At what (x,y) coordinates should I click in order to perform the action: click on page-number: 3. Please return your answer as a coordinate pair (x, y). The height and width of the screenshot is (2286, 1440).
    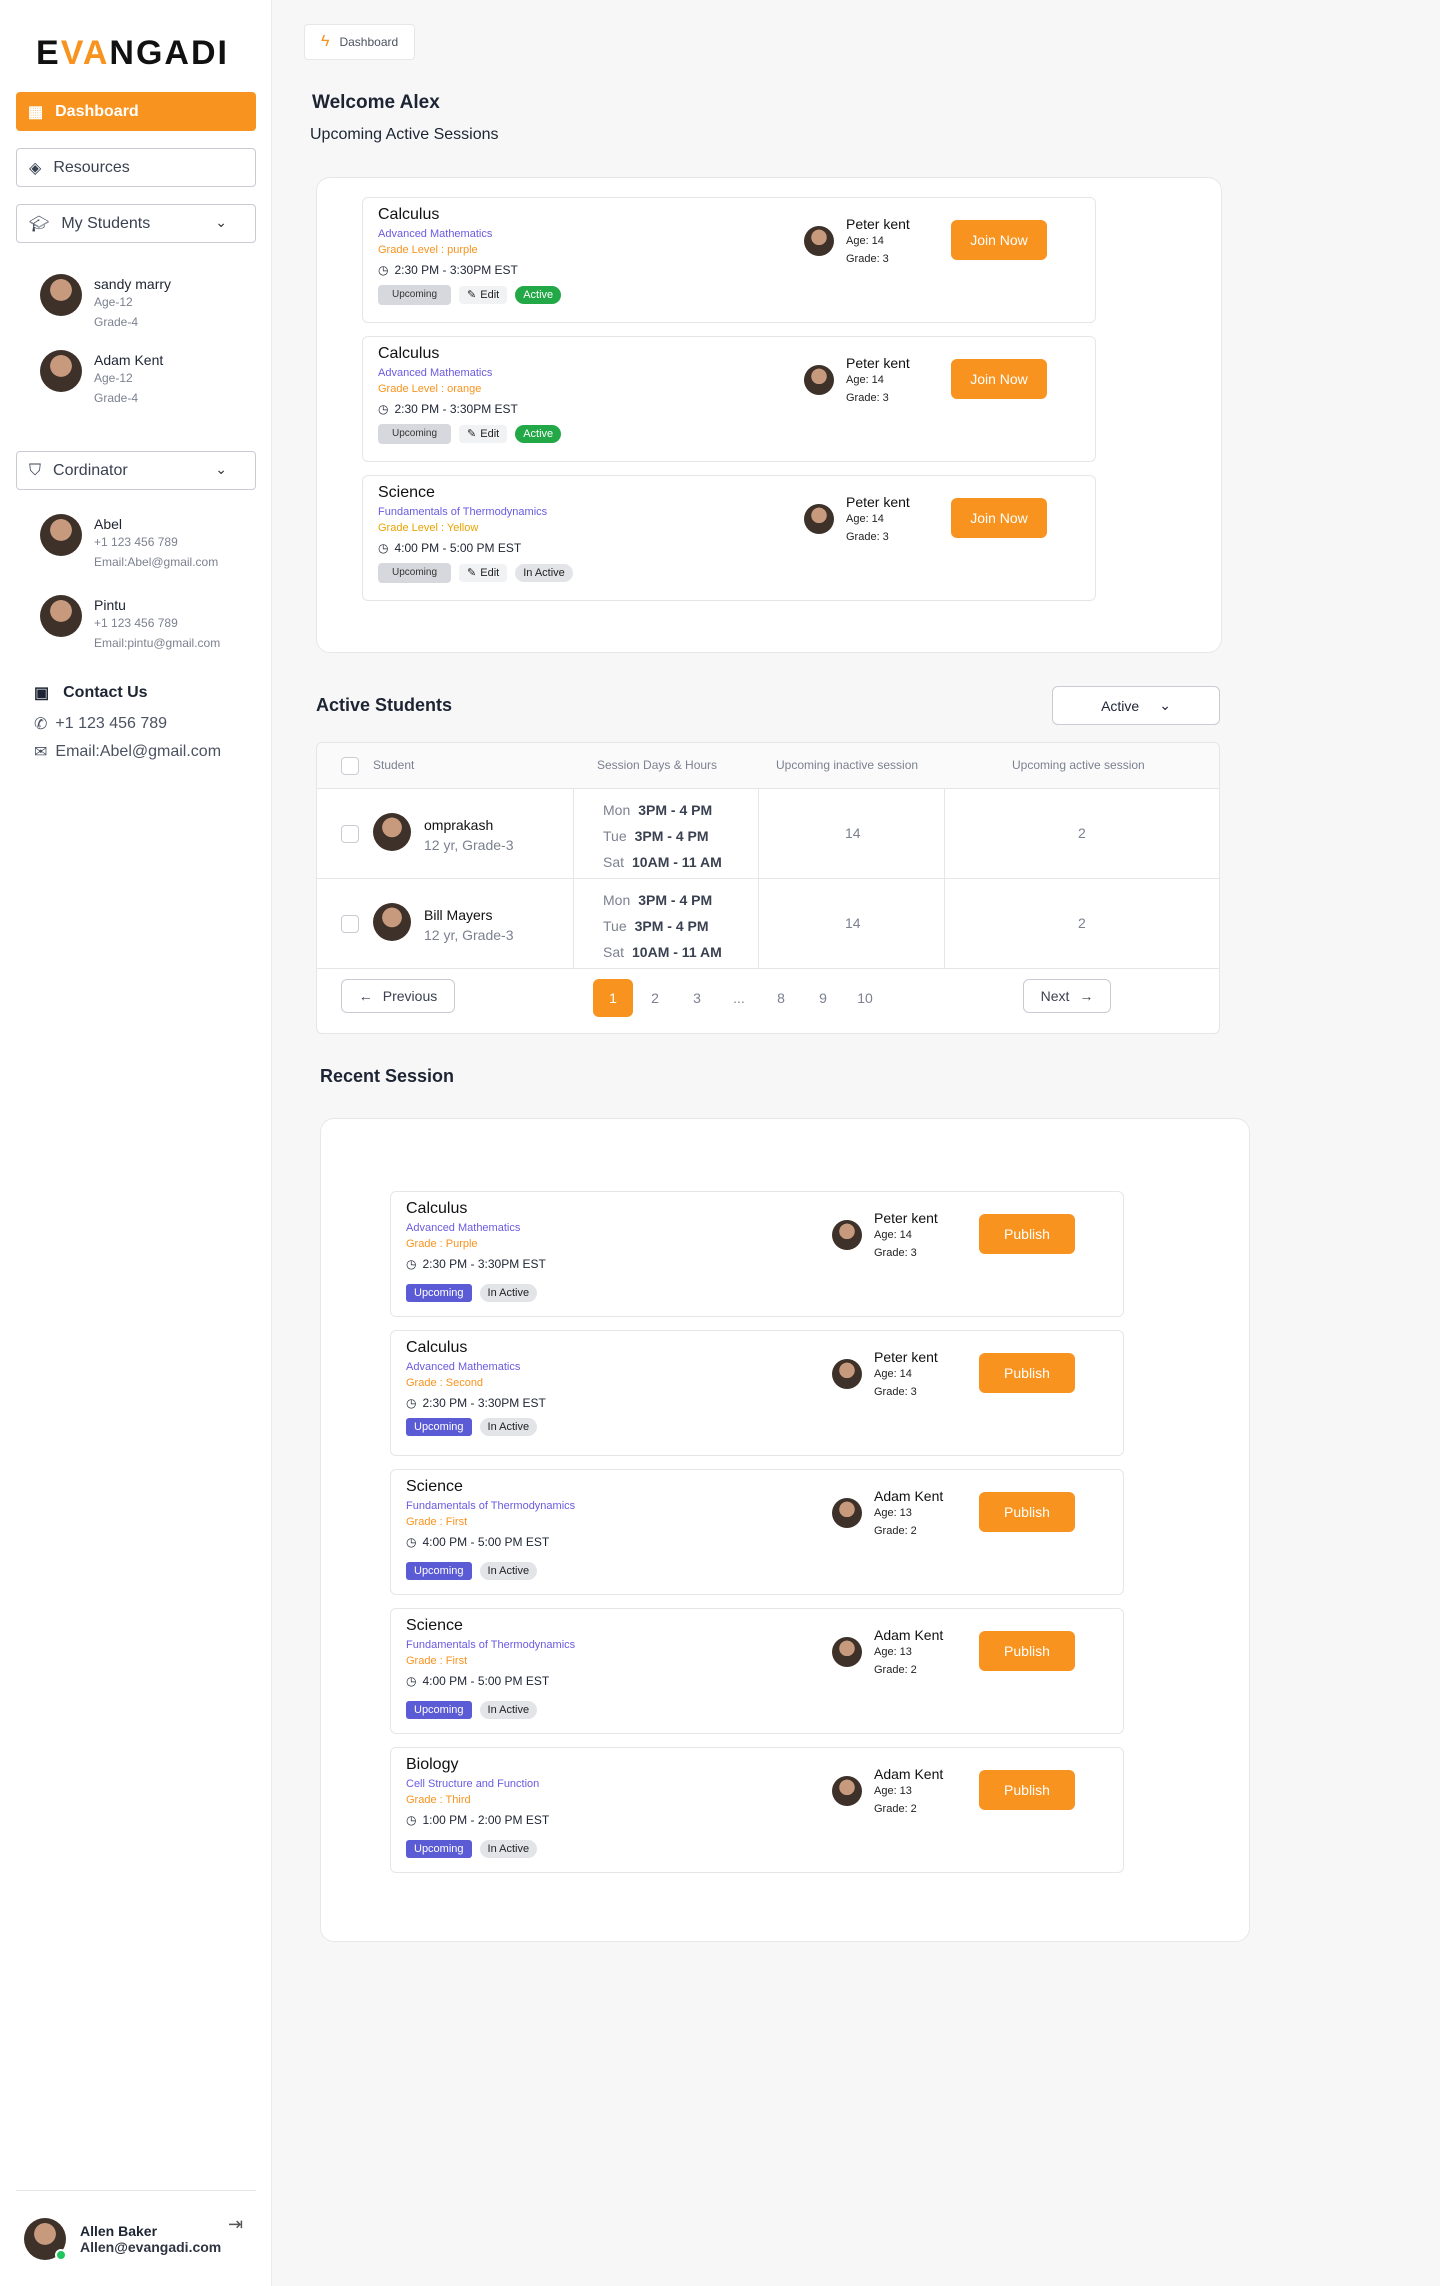
    Looking at the image, I should click on (697, 998).